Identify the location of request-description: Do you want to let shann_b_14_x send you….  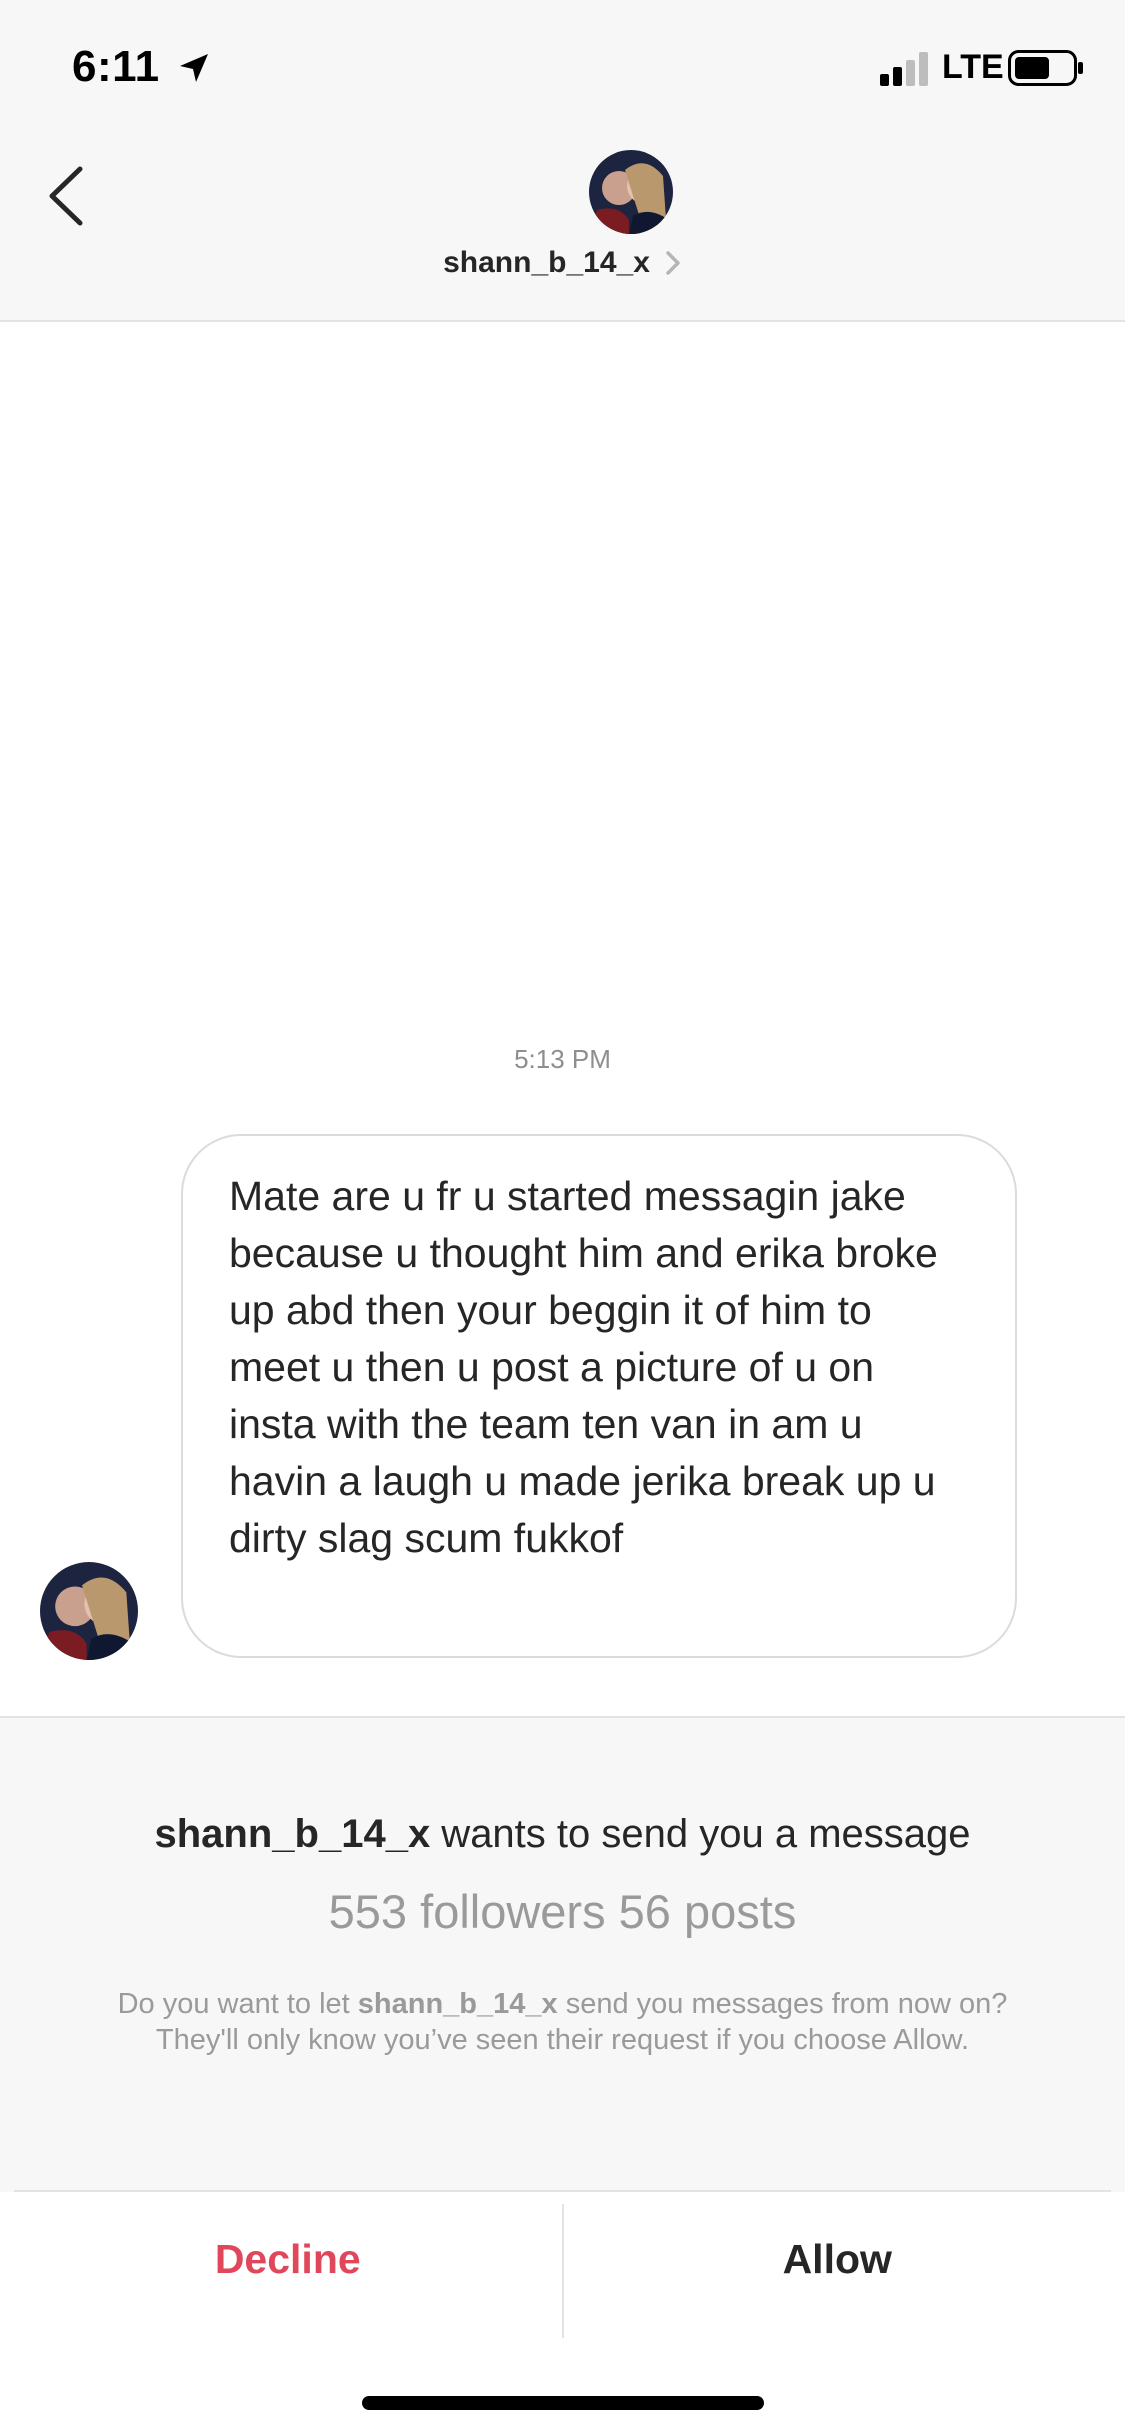
(562, 2022).